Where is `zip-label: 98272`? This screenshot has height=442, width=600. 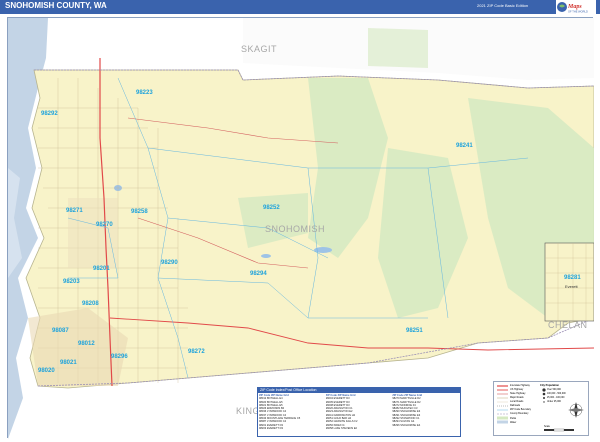
zip-label: 98272 is located at coordinates (196, 352).